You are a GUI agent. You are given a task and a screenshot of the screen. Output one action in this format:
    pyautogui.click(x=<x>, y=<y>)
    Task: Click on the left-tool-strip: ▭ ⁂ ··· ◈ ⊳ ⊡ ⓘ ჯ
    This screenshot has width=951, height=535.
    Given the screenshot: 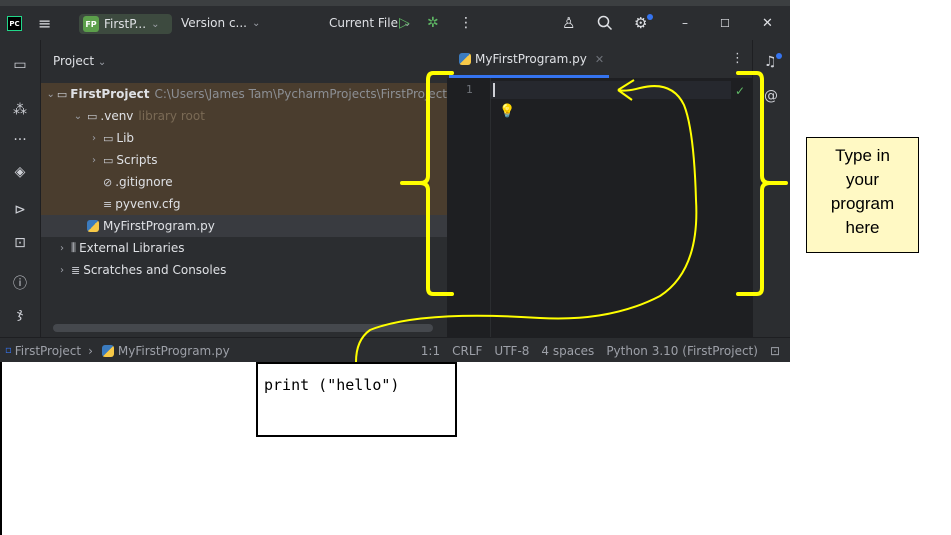 What is the action you would take?
    pyautogui.click(x=20, y=188)
    